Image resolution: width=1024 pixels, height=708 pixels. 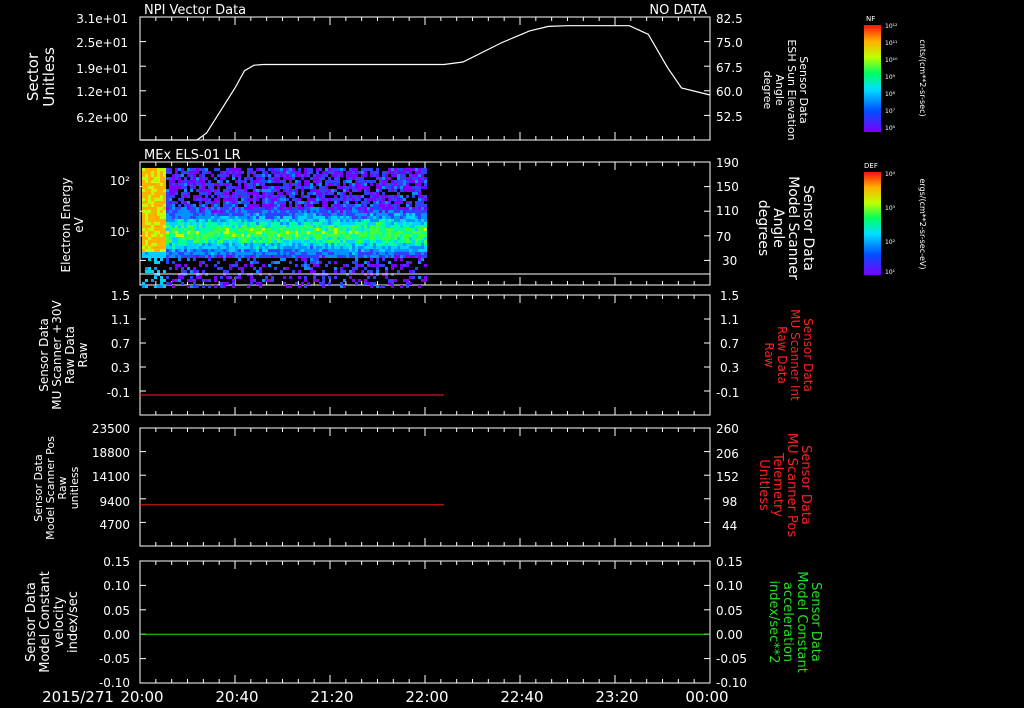 What do you see at coordinates (727, 454) in the screenshot?
I see `p4-right-tick: 206` at bounding box center [727, 454].